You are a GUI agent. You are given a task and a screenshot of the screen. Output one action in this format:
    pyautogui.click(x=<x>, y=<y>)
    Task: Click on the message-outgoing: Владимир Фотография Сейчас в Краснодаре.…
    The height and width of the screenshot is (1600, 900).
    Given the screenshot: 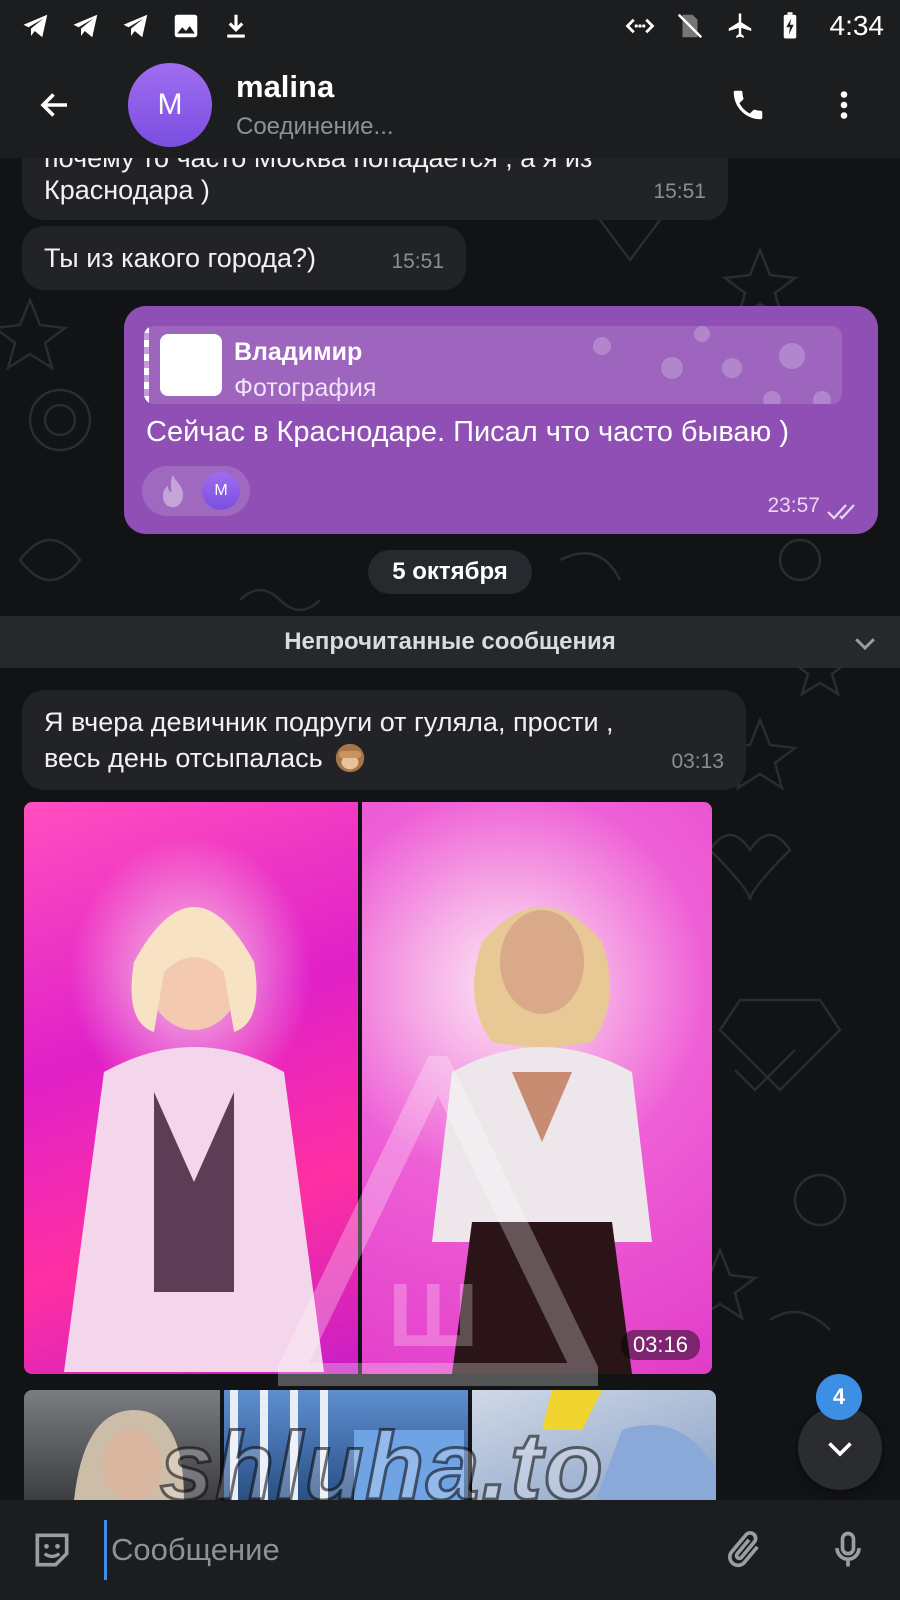 What is the action you would take?
    pyautogui.click(x=501, y=420)
    